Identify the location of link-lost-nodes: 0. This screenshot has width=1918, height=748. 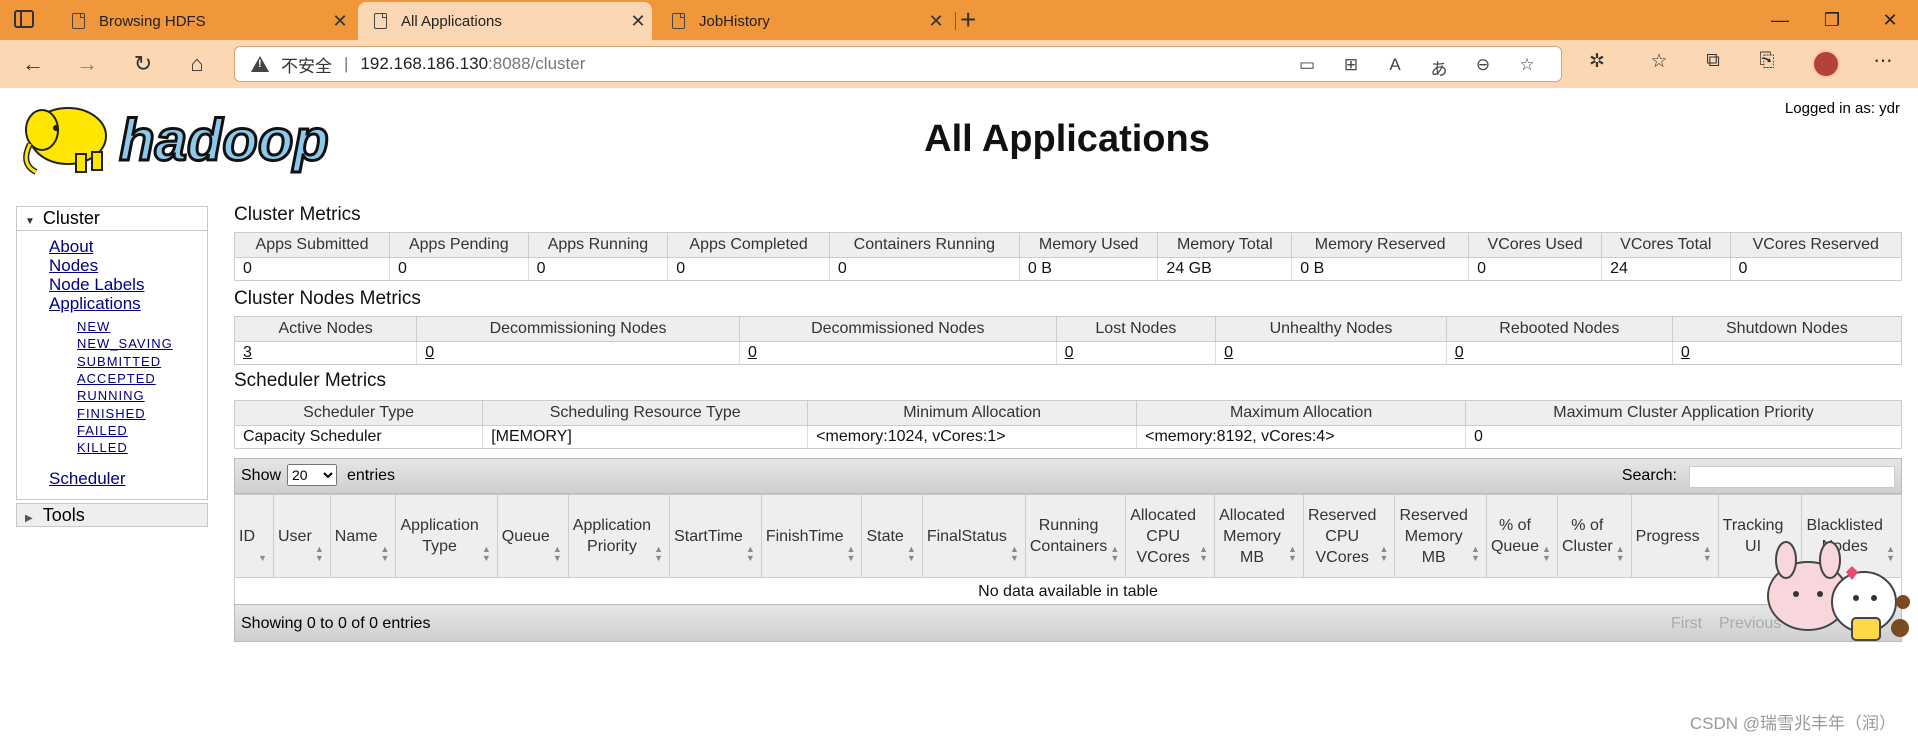
(1069, 352).